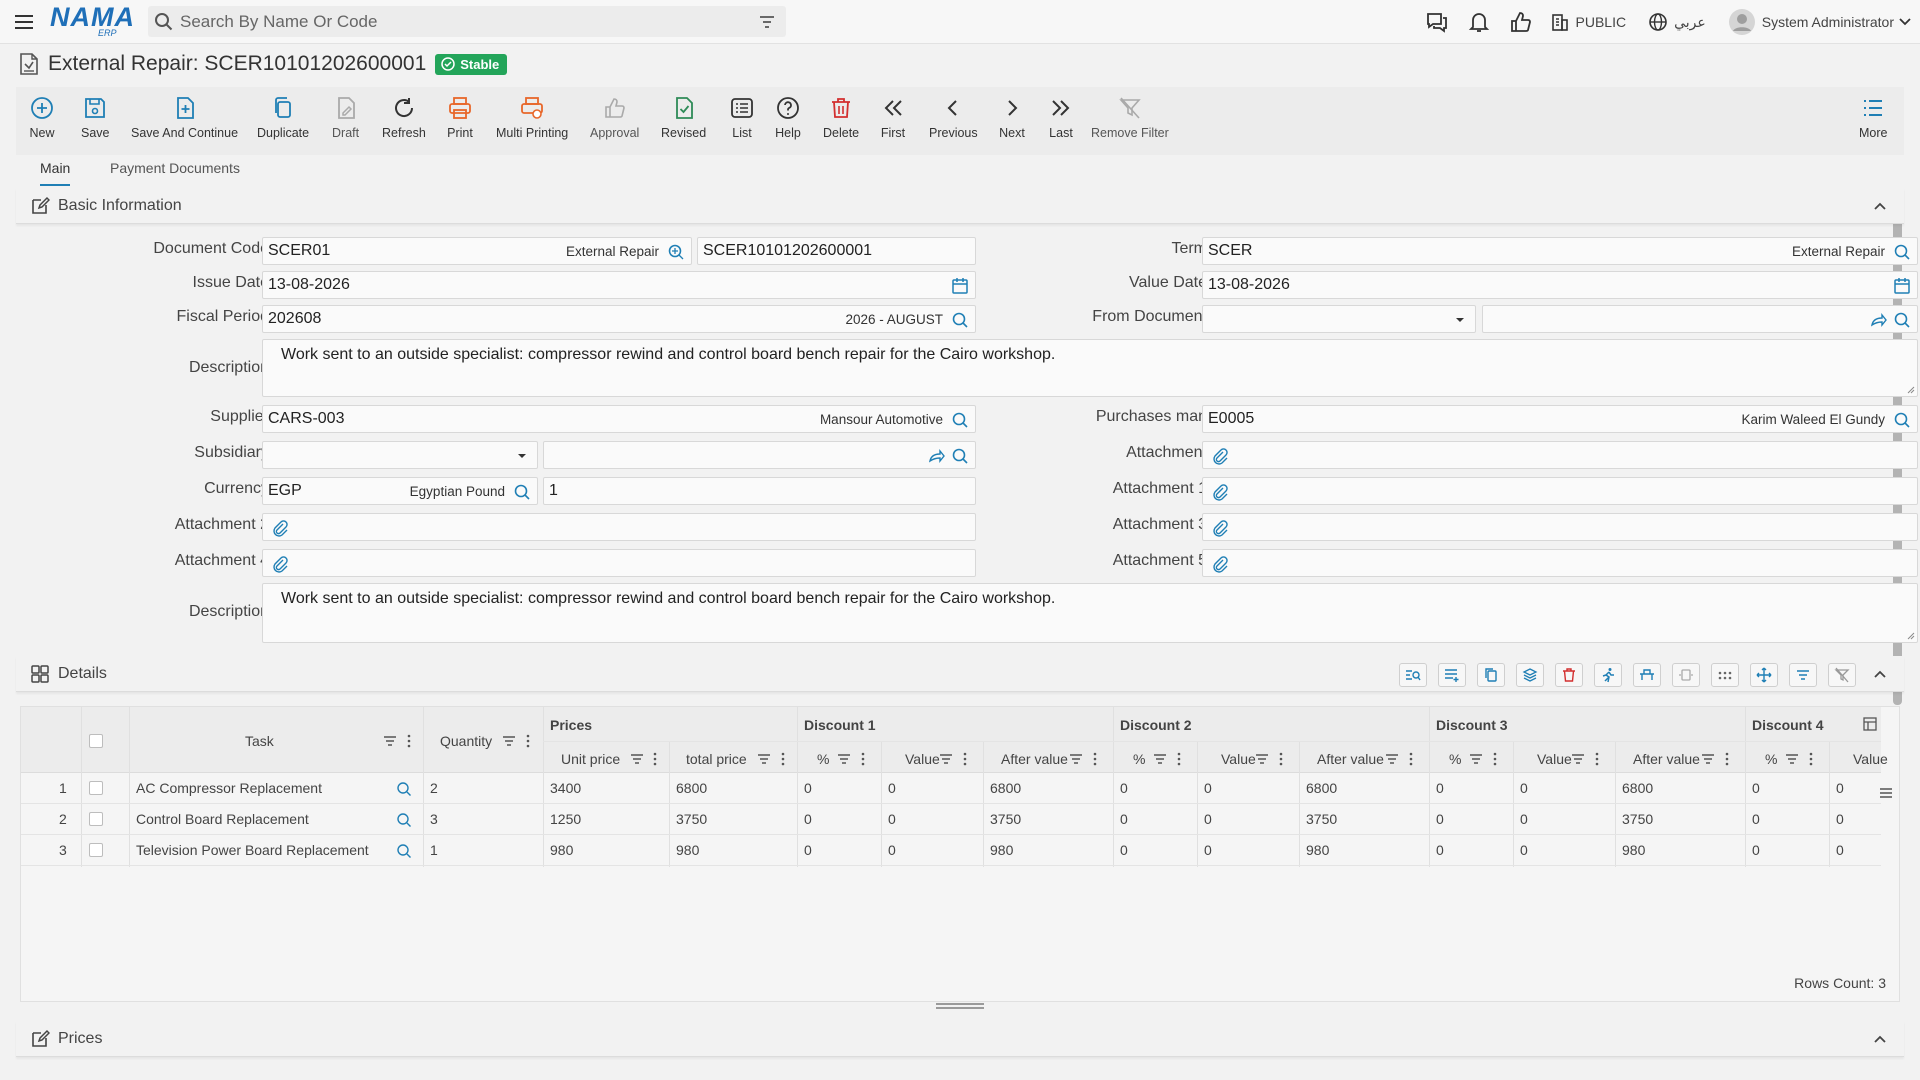 The width and height of the screenshot is (1920, 1080). Describe the element at coordinates (893, 117) in the screenshot. I see `first-button: First` at that location.